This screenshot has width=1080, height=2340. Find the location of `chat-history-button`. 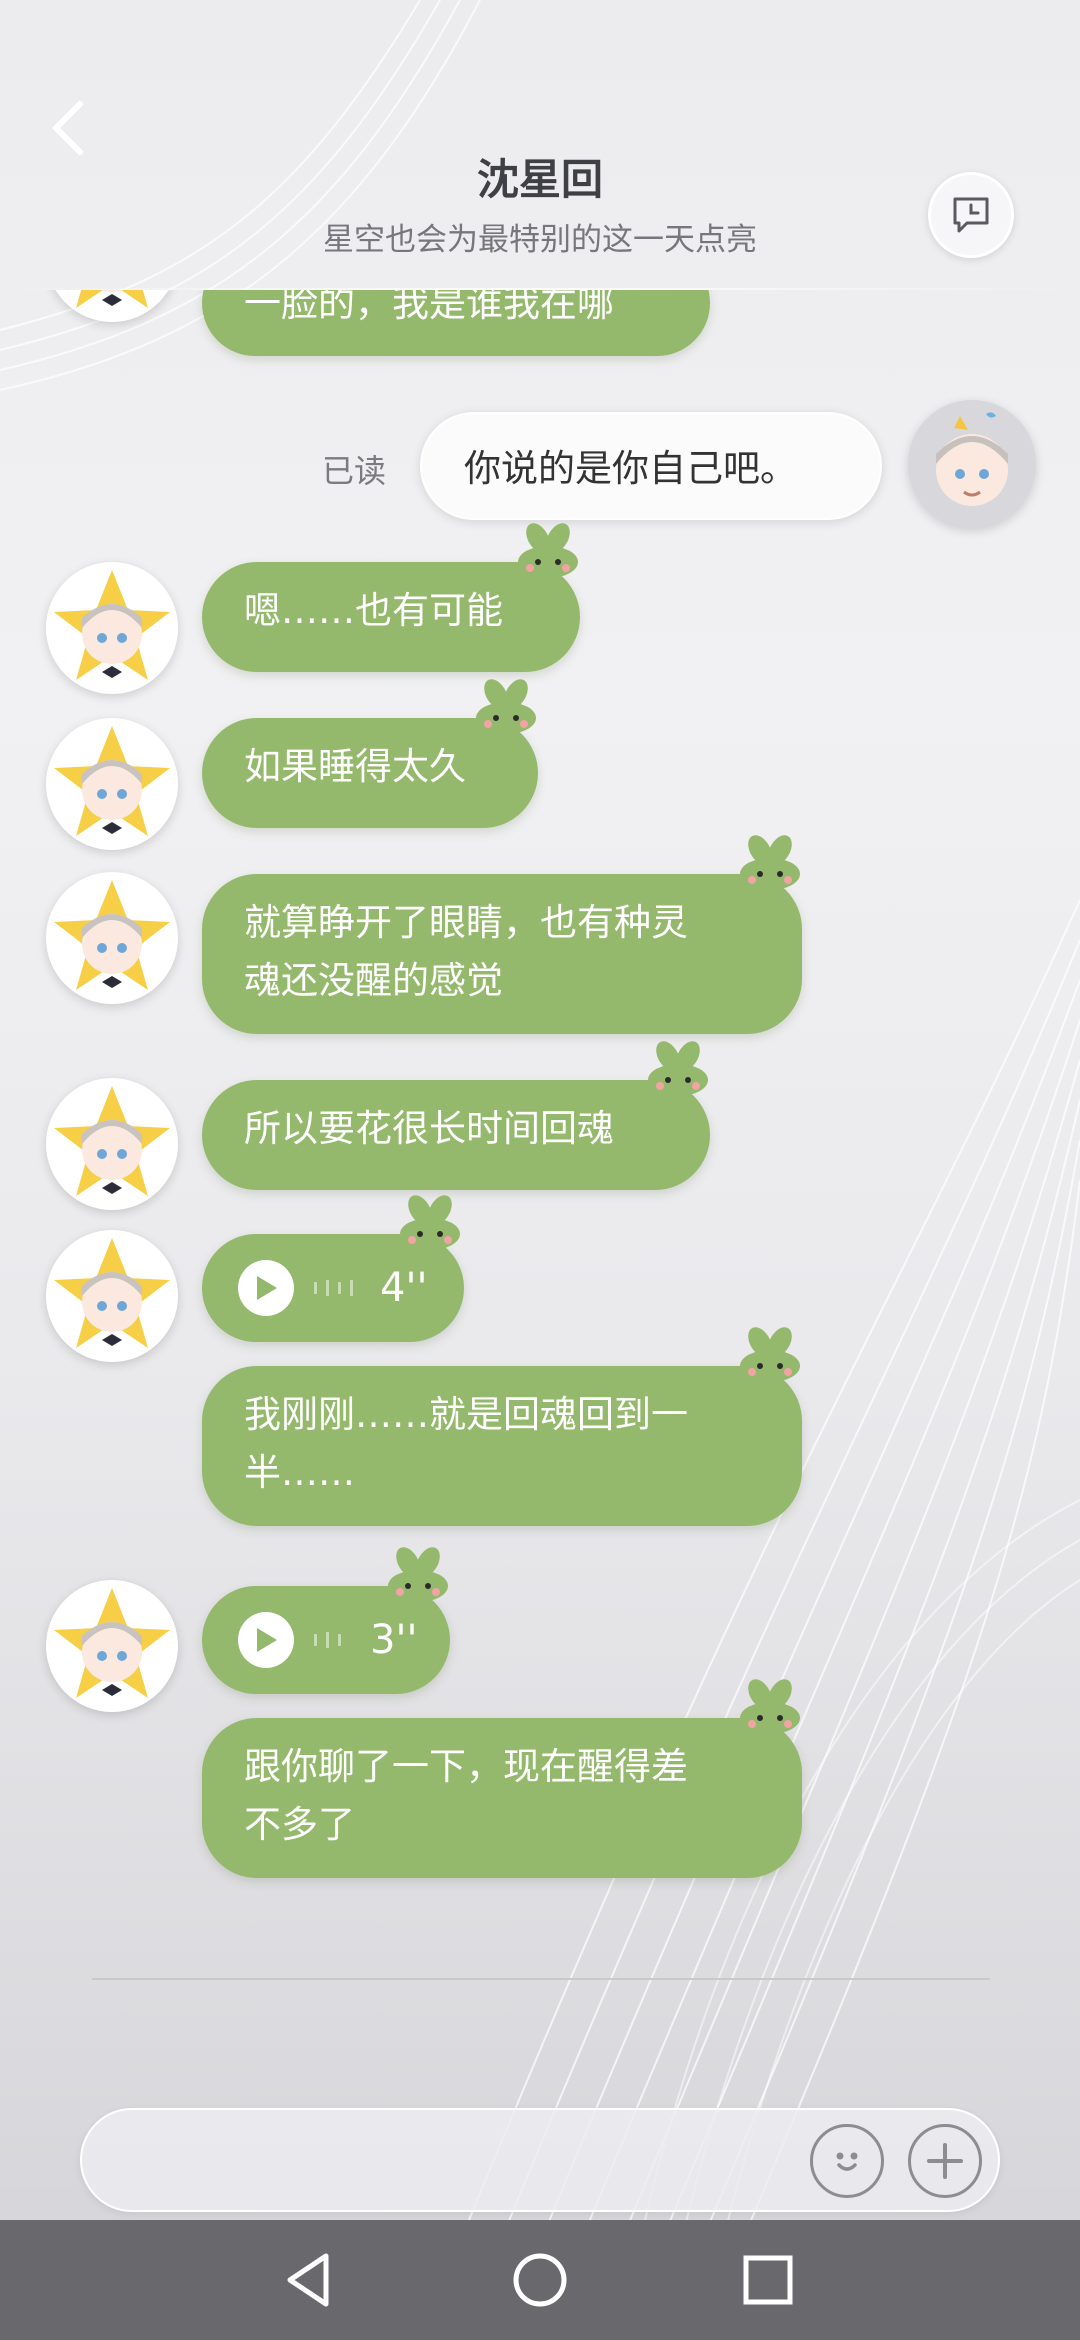

chat-history-button is located at coordinates (971, 215).